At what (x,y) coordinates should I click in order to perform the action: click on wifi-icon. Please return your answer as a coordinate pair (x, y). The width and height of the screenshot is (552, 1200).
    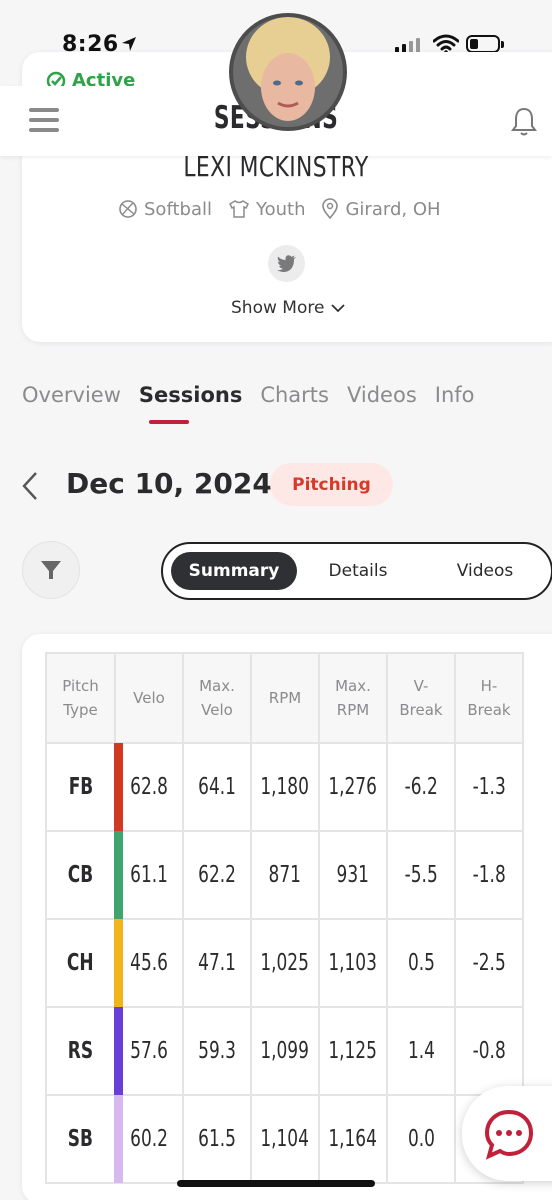
    Looking at the image, I should click on (446, 44).